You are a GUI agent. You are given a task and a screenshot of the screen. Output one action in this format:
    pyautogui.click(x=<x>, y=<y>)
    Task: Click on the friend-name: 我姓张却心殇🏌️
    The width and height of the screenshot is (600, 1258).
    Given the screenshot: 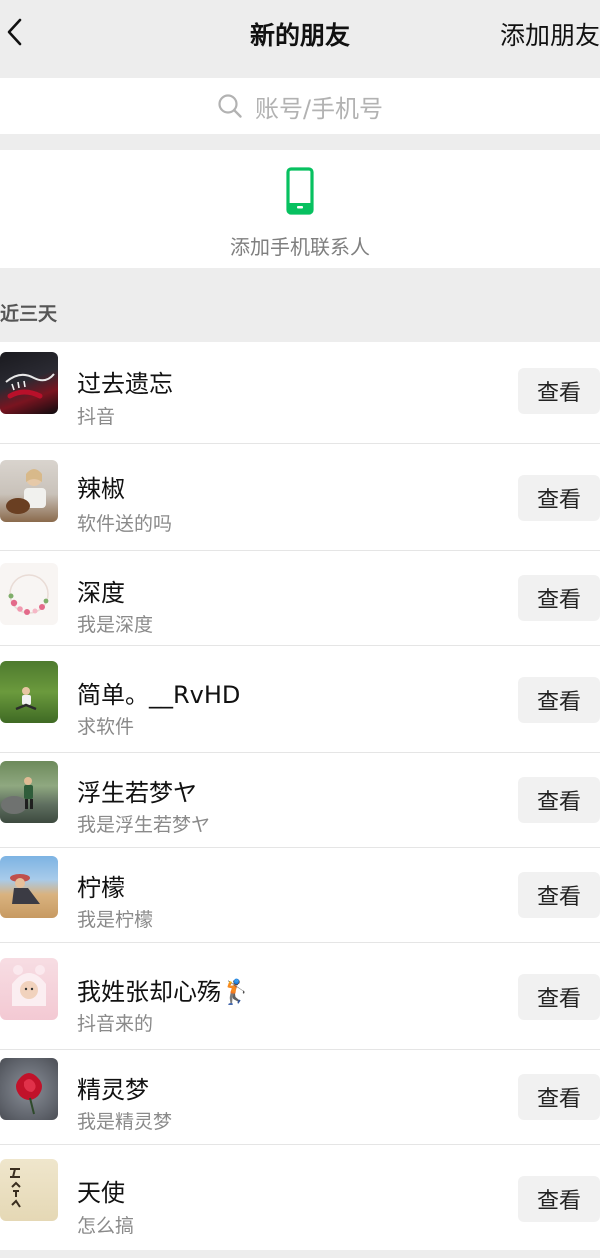 What is the action you would take?
    pyautogui.click(x=164, y=992)
    